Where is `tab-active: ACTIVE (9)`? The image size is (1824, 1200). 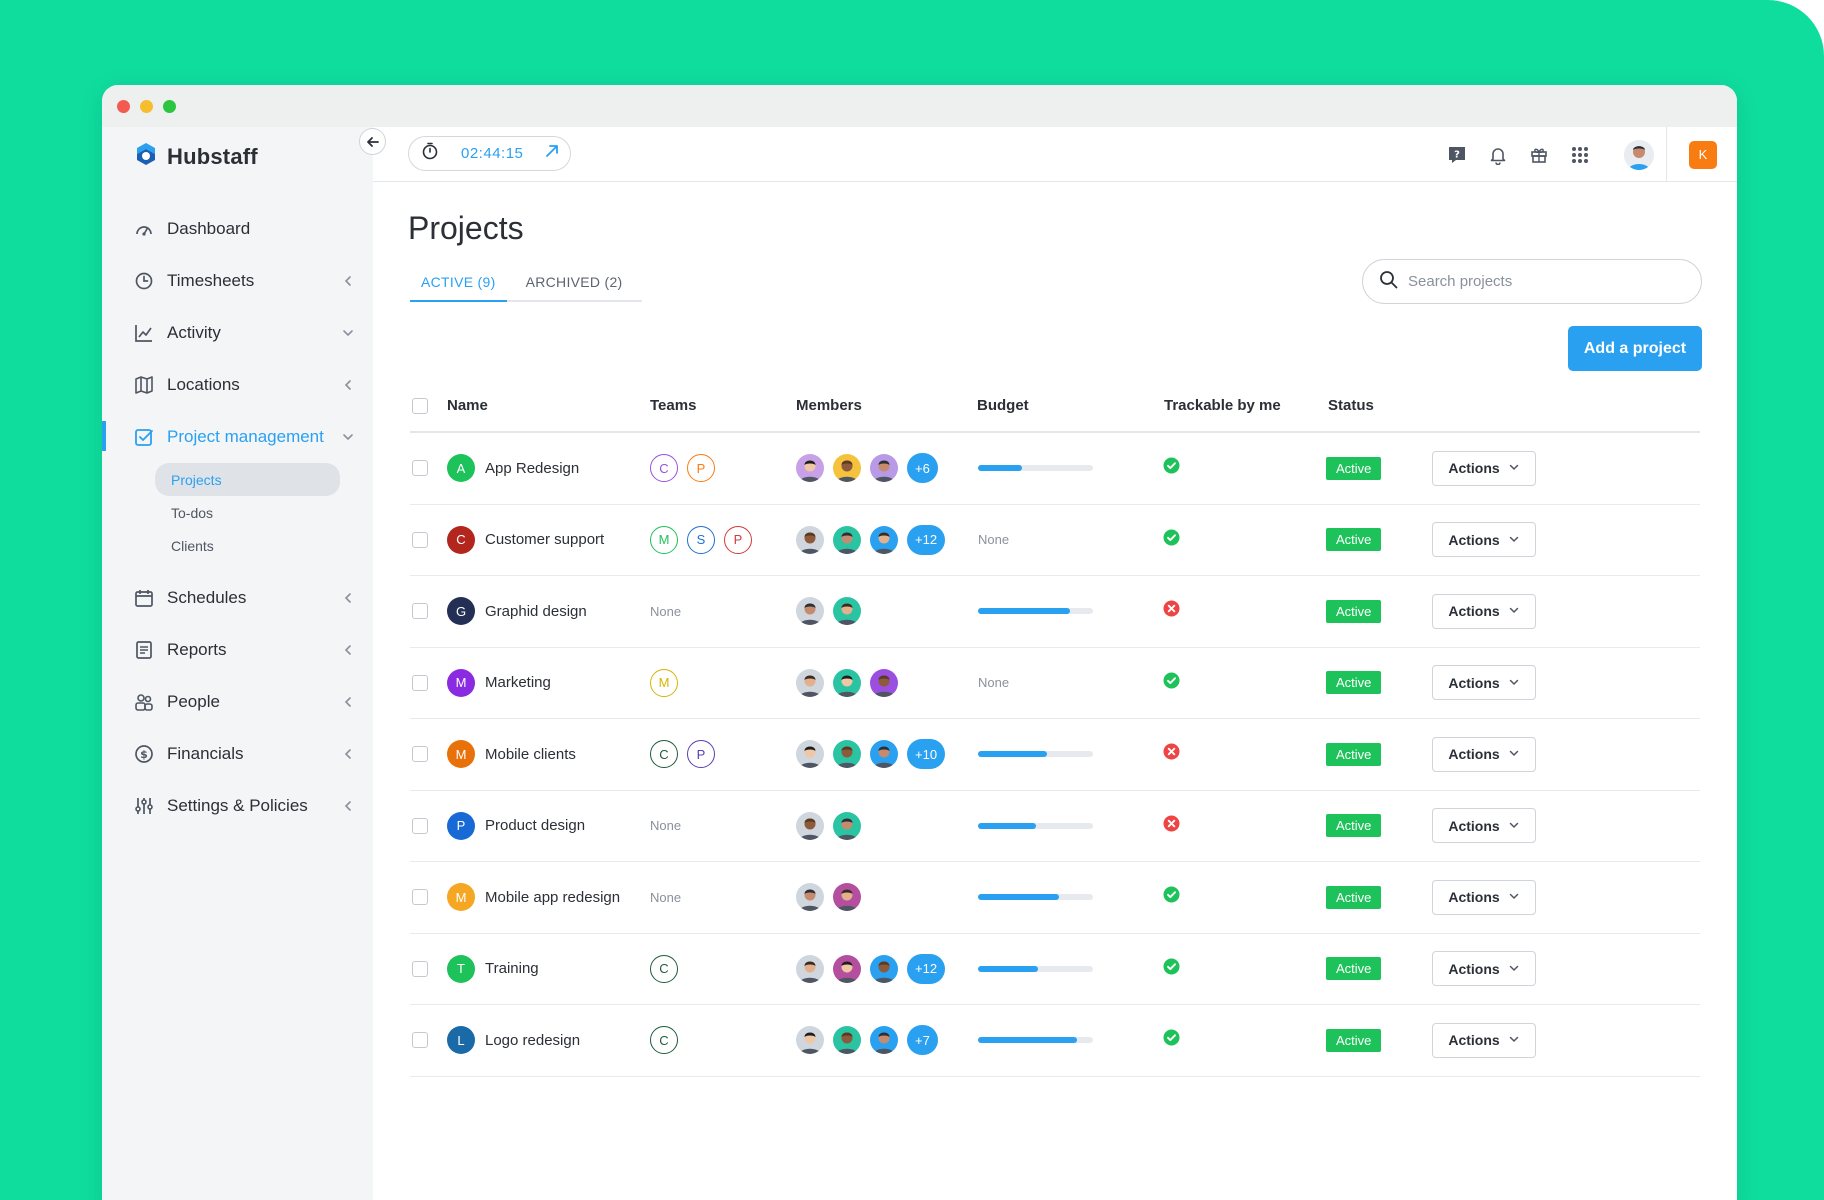
tab-active: ACTIVE (9) is located at coordinates (458, 285).